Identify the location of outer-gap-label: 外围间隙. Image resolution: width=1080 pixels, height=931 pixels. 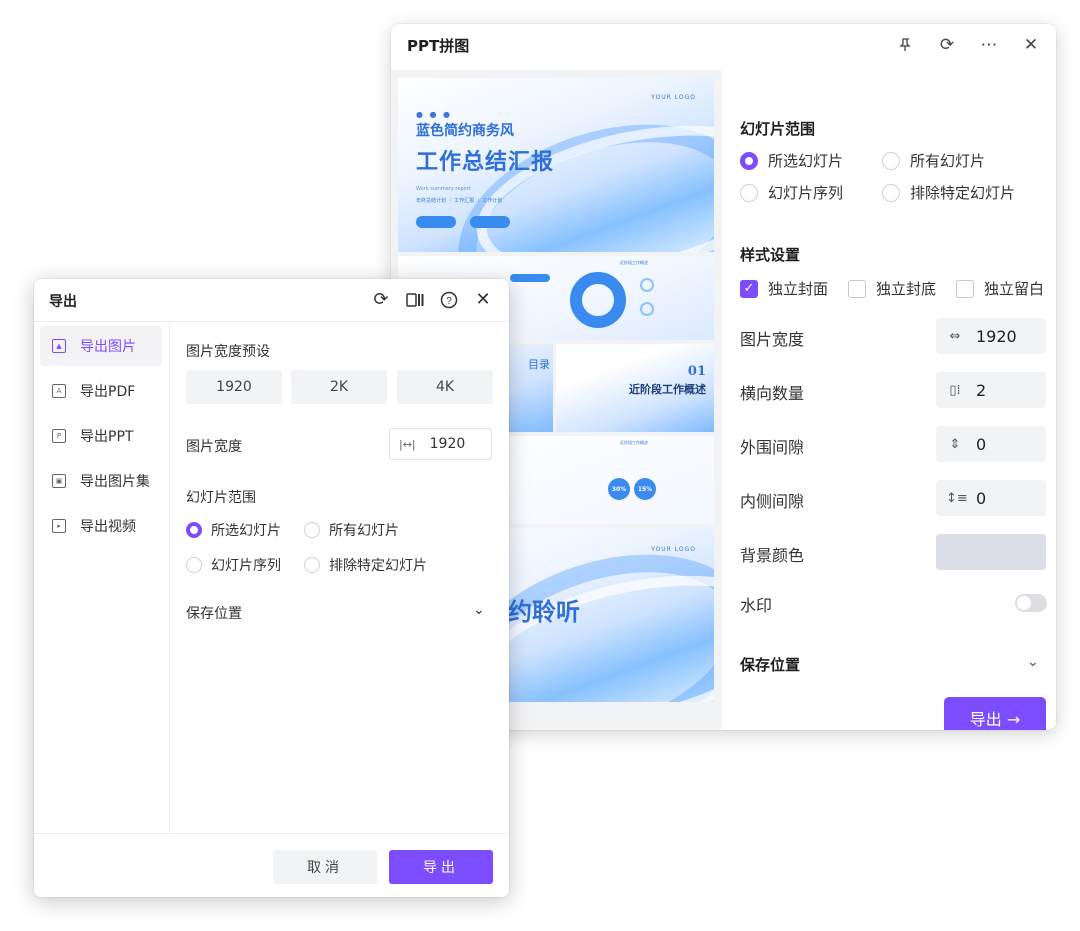
(772, 447).